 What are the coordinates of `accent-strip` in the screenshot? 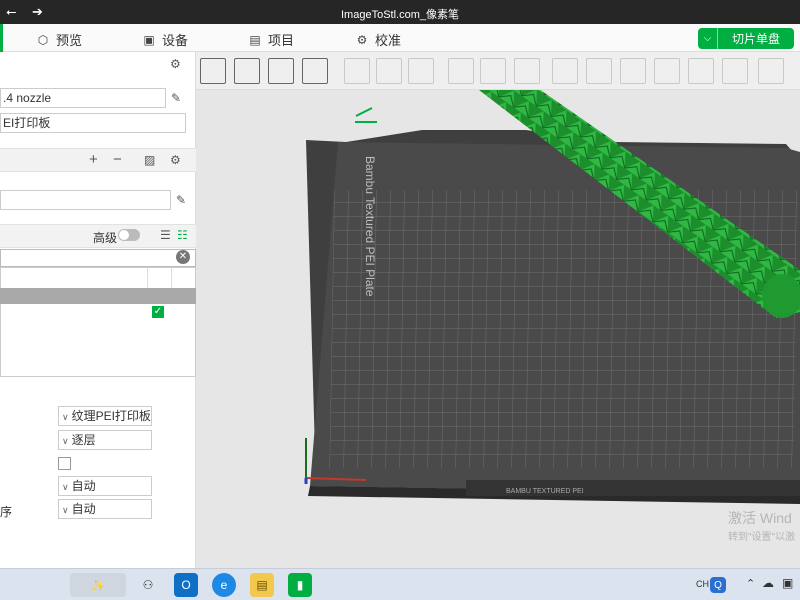 It's located at (1, 38).